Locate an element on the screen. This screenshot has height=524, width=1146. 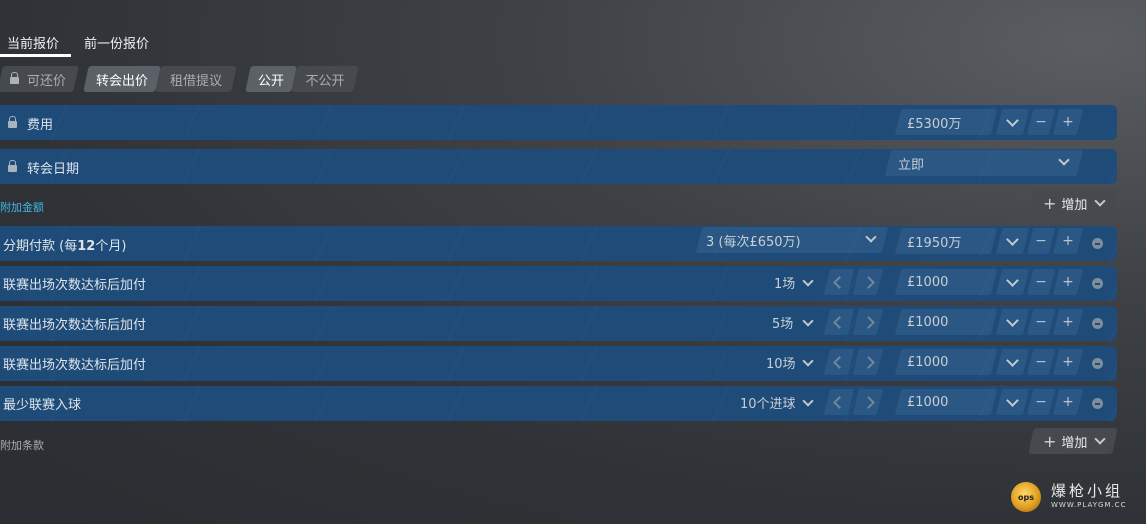
fee-decrease-button: − is located at coordinates (1041, 122).